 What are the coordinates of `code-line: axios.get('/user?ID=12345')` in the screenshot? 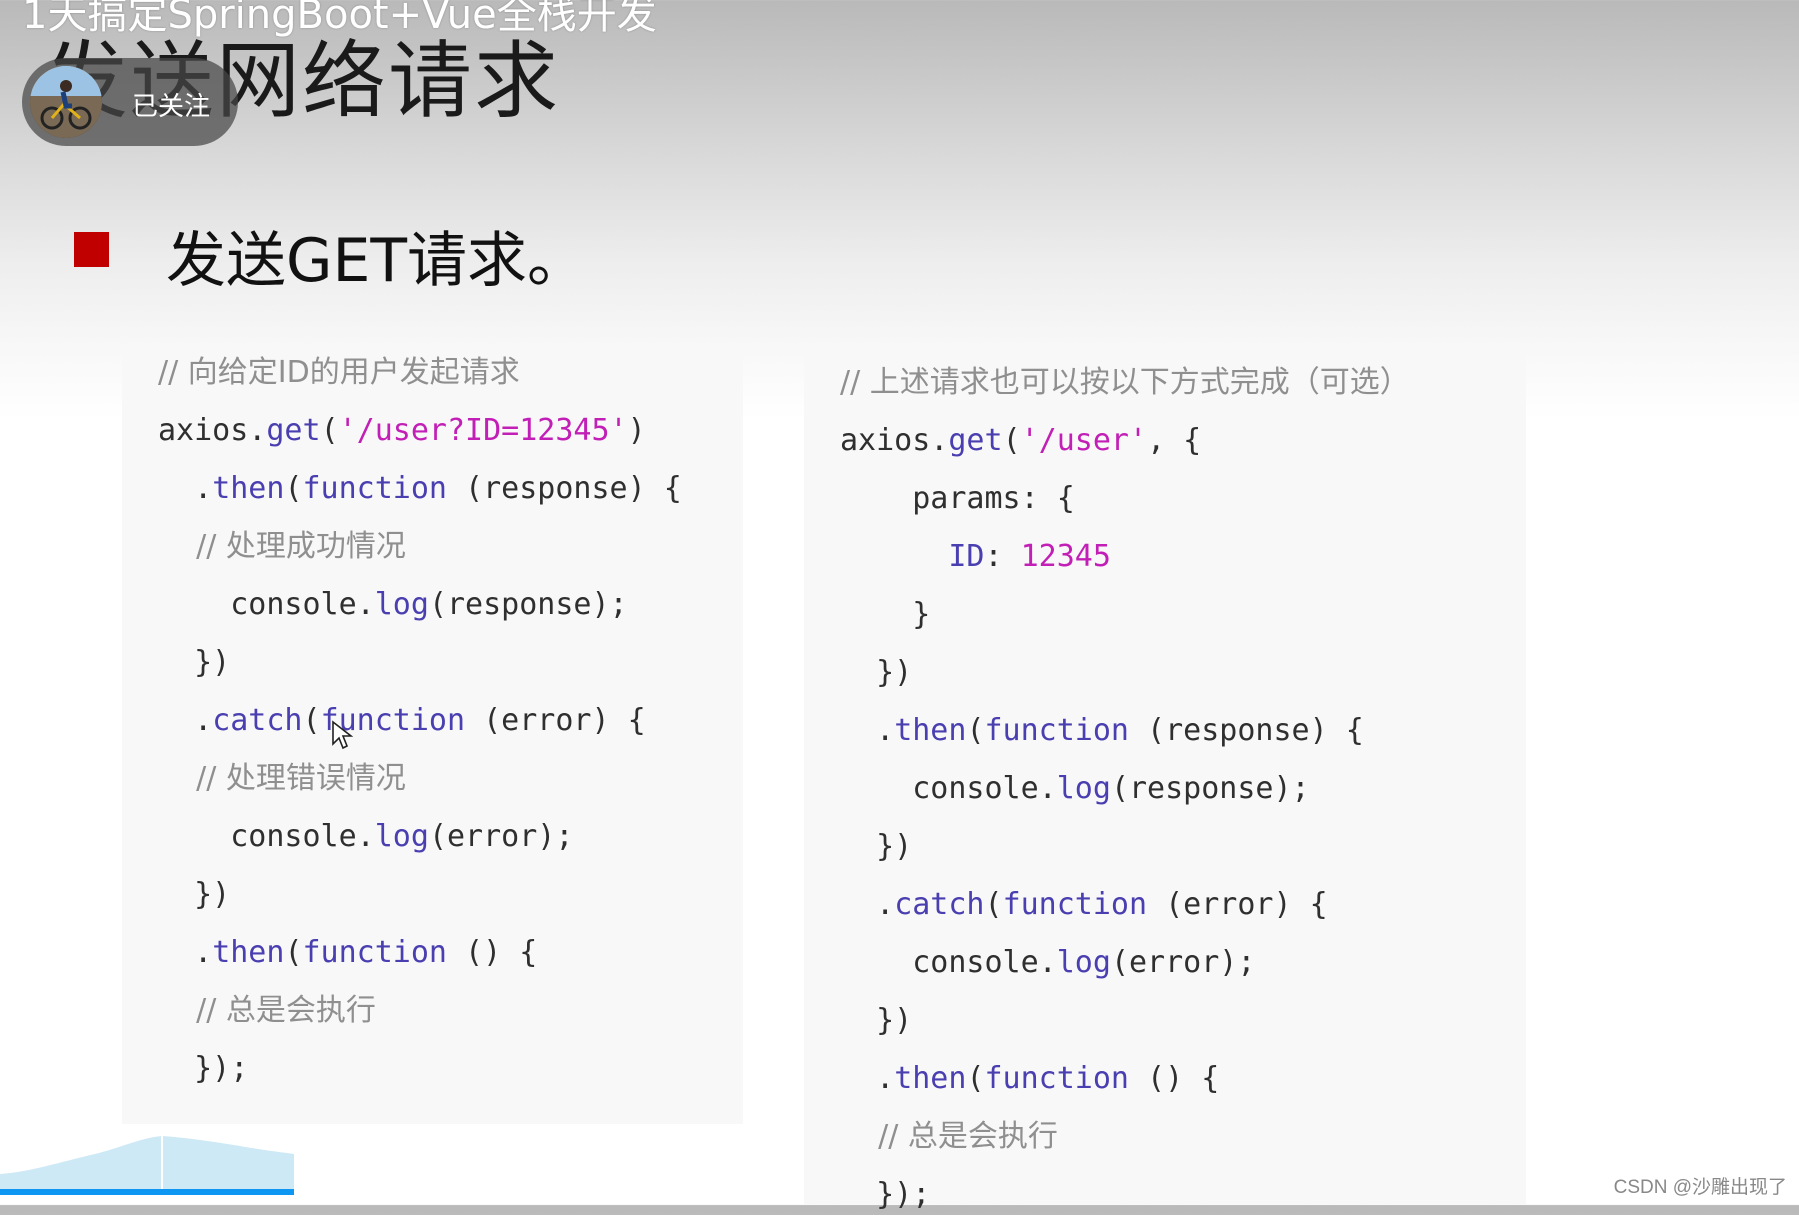 It's located at (402, 431).